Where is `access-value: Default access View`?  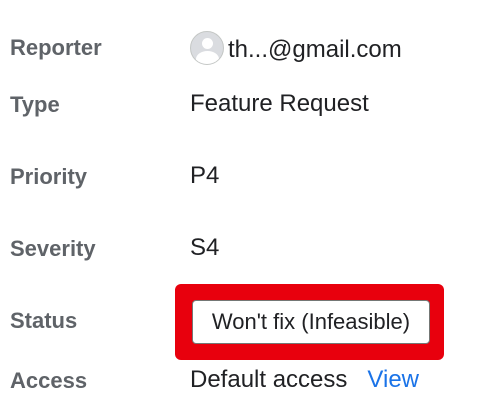 access-value: Default access View is located at coordinates (304, 380).